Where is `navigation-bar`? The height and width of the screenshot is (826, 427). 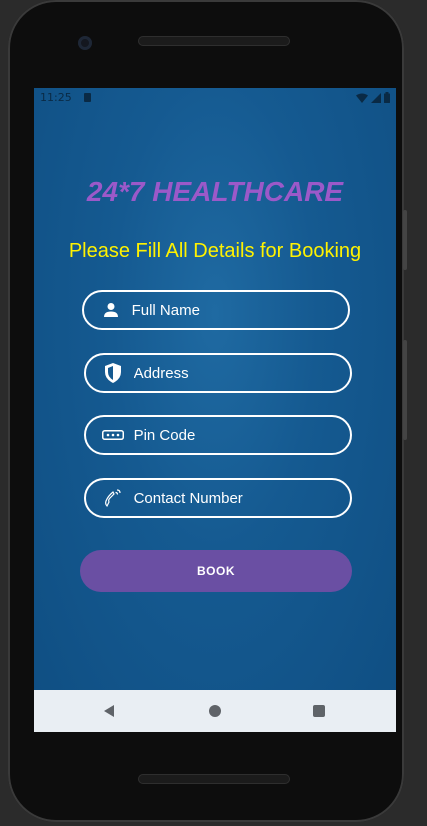 navigation-bar is located at coordinates (215, 711).